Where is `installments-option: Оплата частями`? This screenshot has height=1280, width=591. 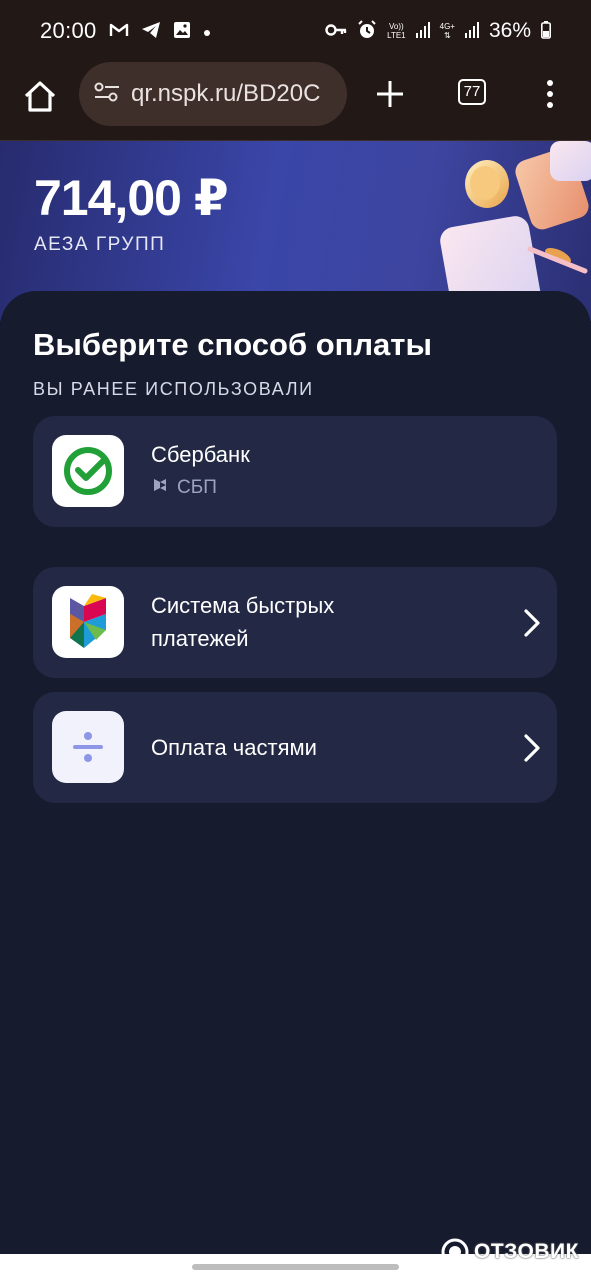 installments-option: Оплата частями is located at coordinates (295, 747).